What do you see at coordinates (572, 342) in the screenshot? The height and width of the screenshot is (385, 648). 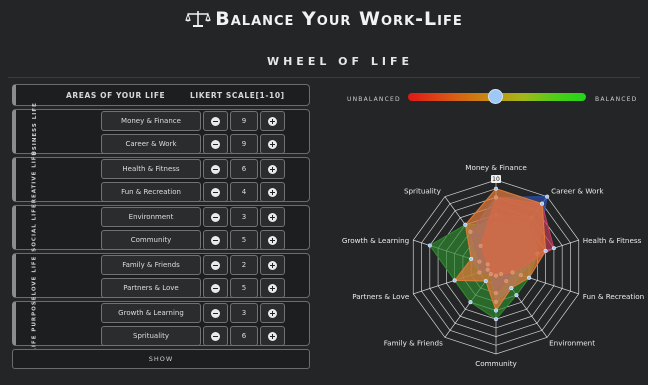 I see `axis-label: Environment` at bounding box center [572, 342].